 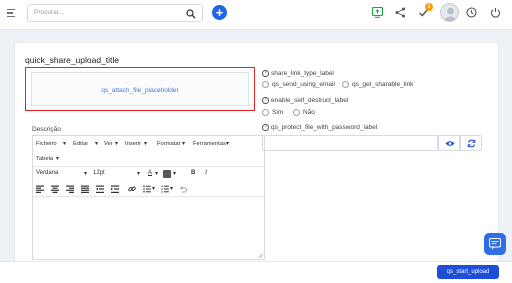 What do you see at coordinates (138, 173) in the screenshot?
I see `font-size-caret: ▾` at bounding box center [138, 173].